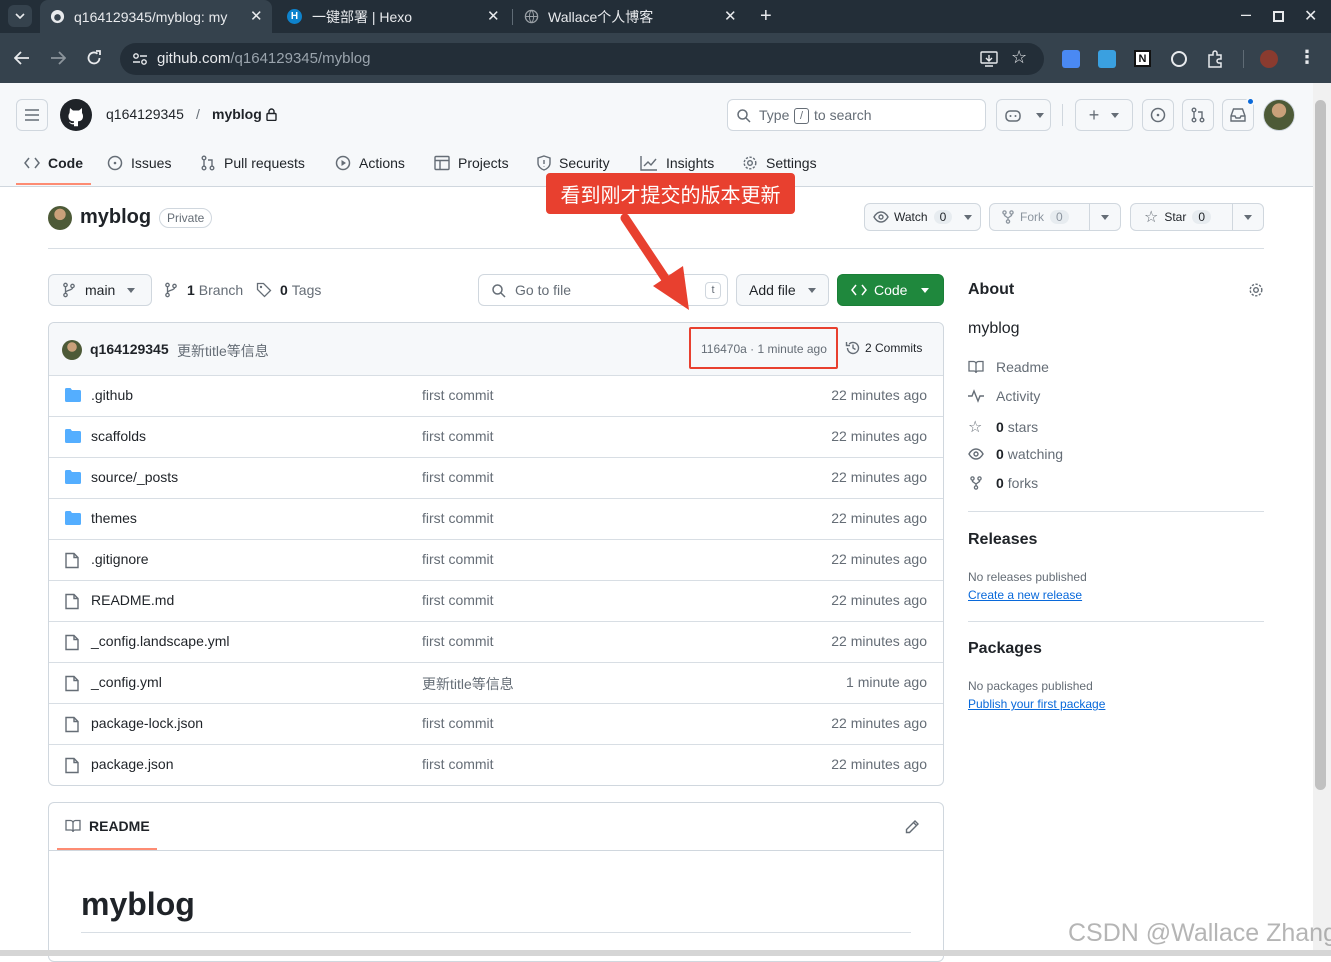 This screenshot has height=962, width=1331. What do you see at coordinates (890, 290) in the screenshot?
I see `code-button: Code` at bounding box center [890, 290].